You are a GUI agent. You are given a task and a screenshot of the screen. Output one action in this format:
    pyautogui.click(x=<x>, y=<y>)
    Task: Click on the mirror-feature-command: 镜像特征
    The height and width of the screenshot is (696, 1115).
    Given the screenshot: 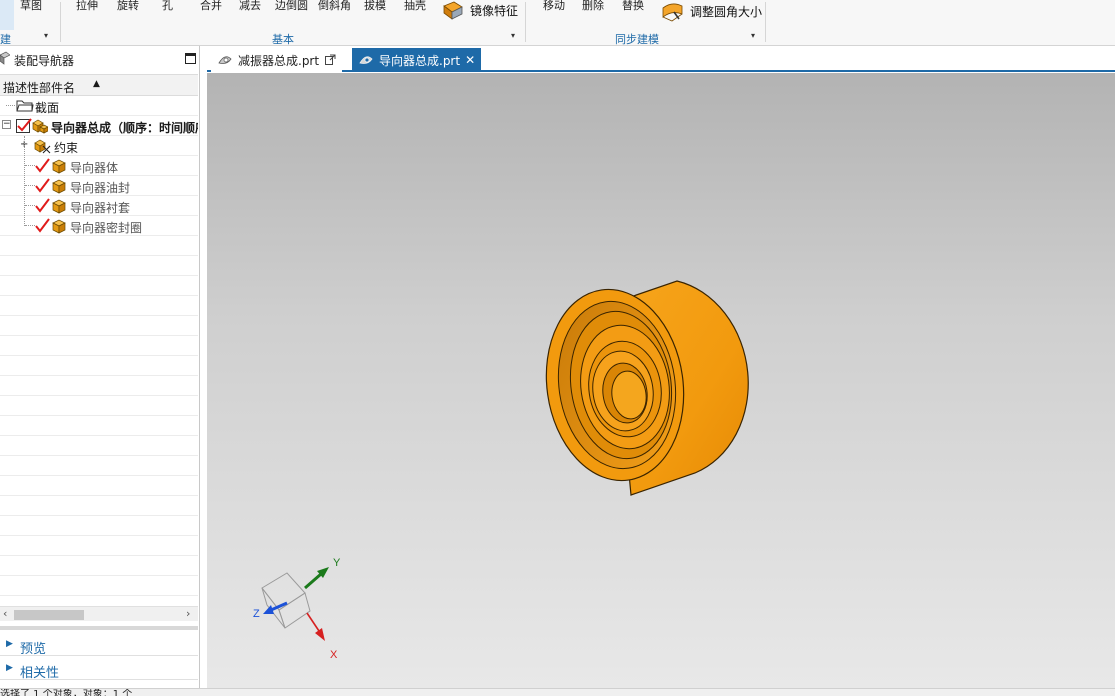 What is the action you would take?
    pyautogui.click(x=480, y=10)
    